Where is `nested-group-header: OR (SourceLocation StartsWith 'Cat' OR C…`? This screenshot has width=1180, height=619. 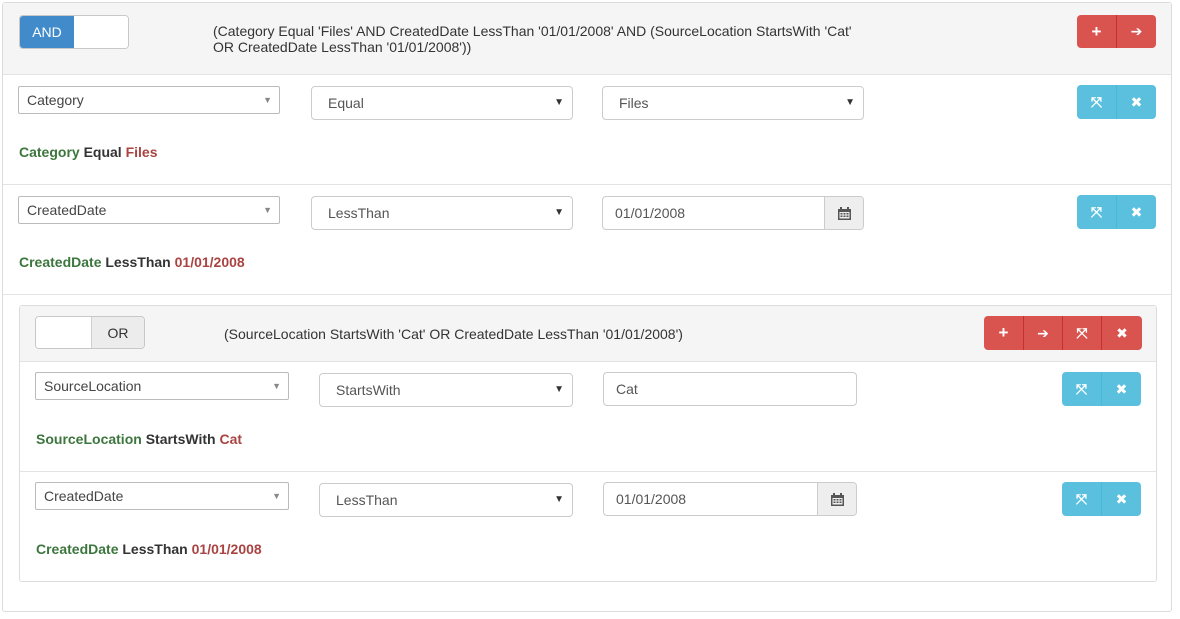 nested-group-header: OR (SourceLocation StartsWith 'Cat' OR C… is located at coordinates (588, 334).